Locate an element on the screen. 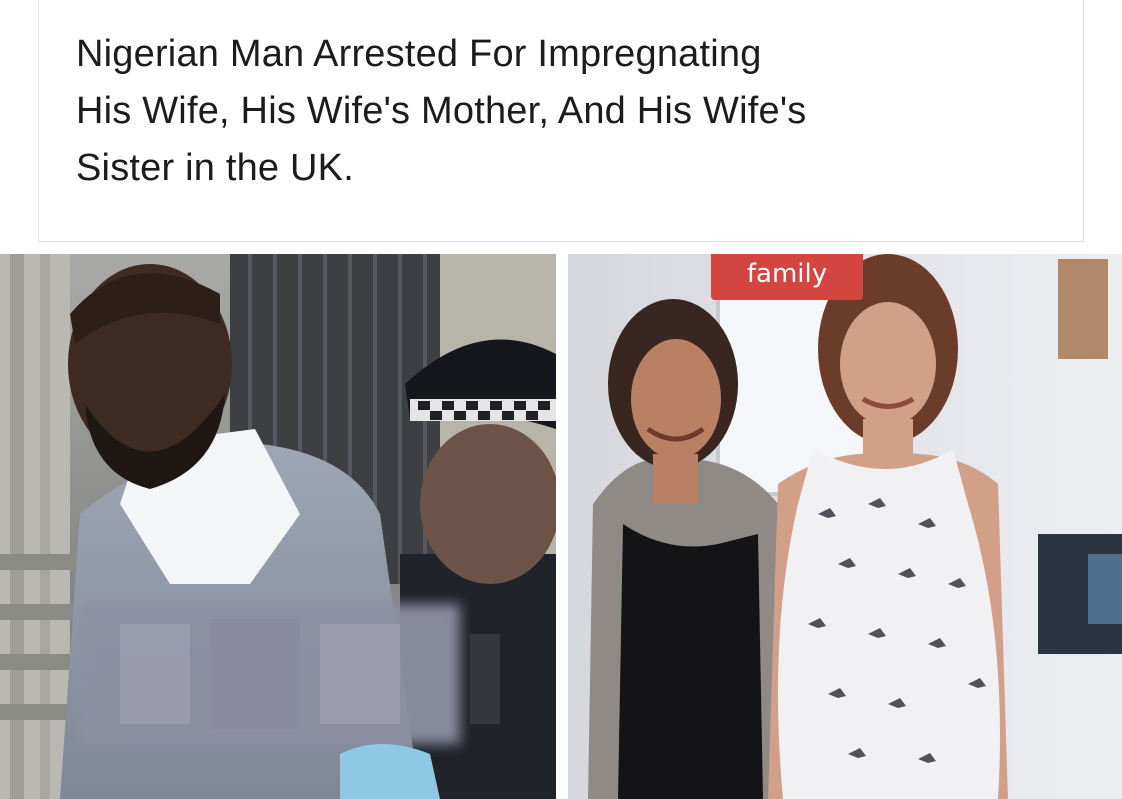 This screenshot has width=1122, height=799. headline-line-3: Sister in the UK. is located at coordinates (215, 168).